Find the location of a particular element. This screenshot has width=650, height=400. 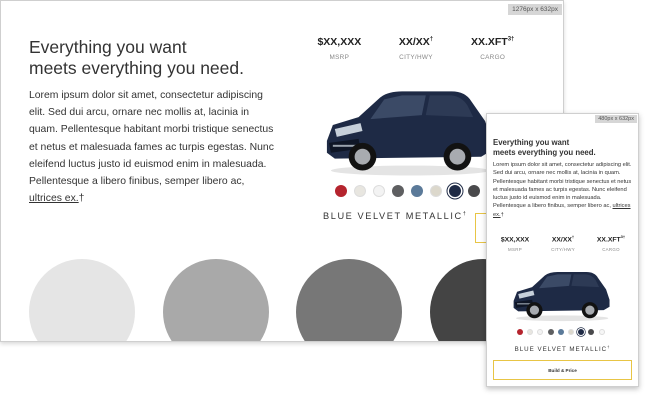

color-swatches is located at coordinates (420, 191).